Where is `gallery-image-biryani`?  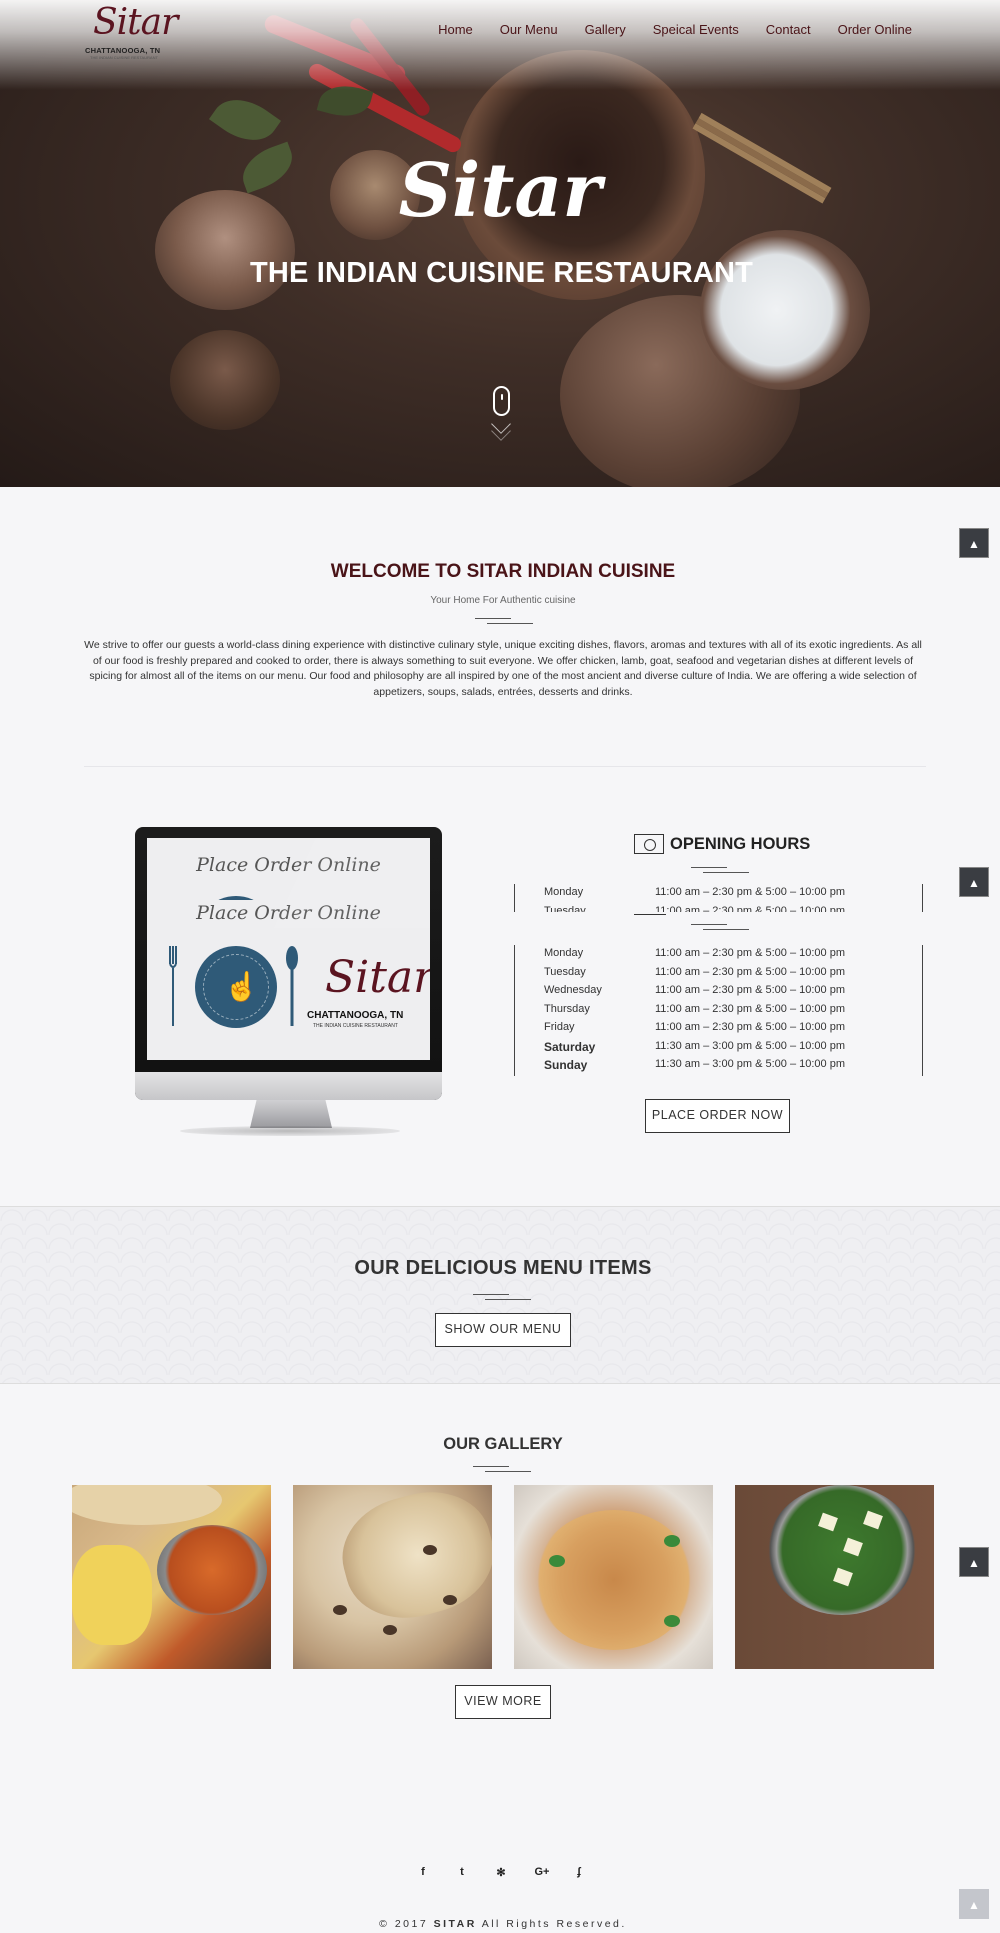 gallery-image-biryani is located at coordinates (613, 1577).